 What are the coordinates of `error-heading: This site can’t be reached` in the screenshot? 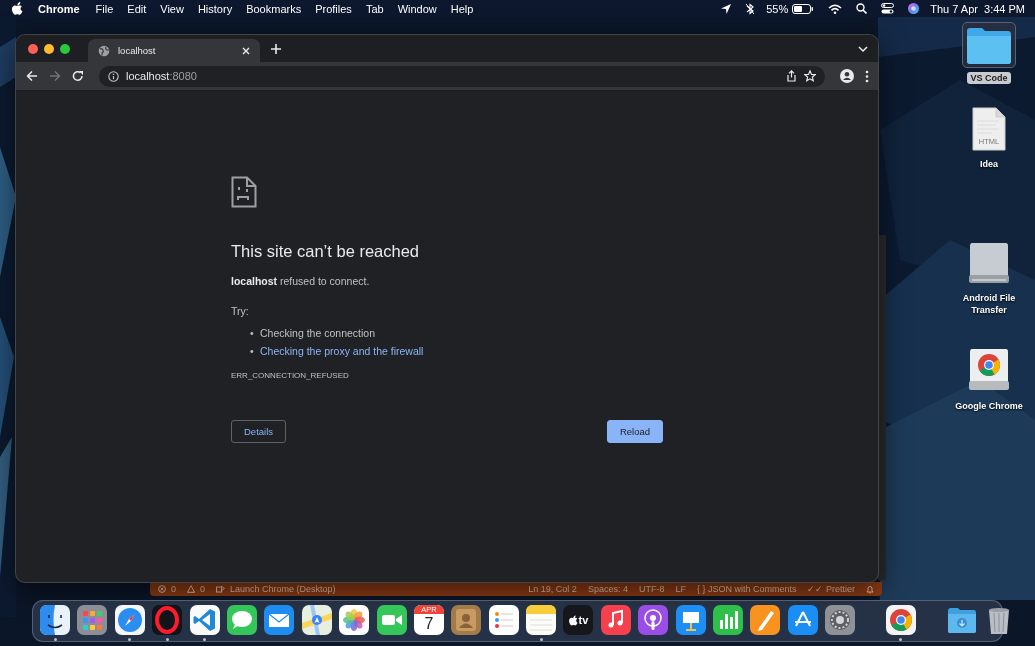 It's located at (326, 251).